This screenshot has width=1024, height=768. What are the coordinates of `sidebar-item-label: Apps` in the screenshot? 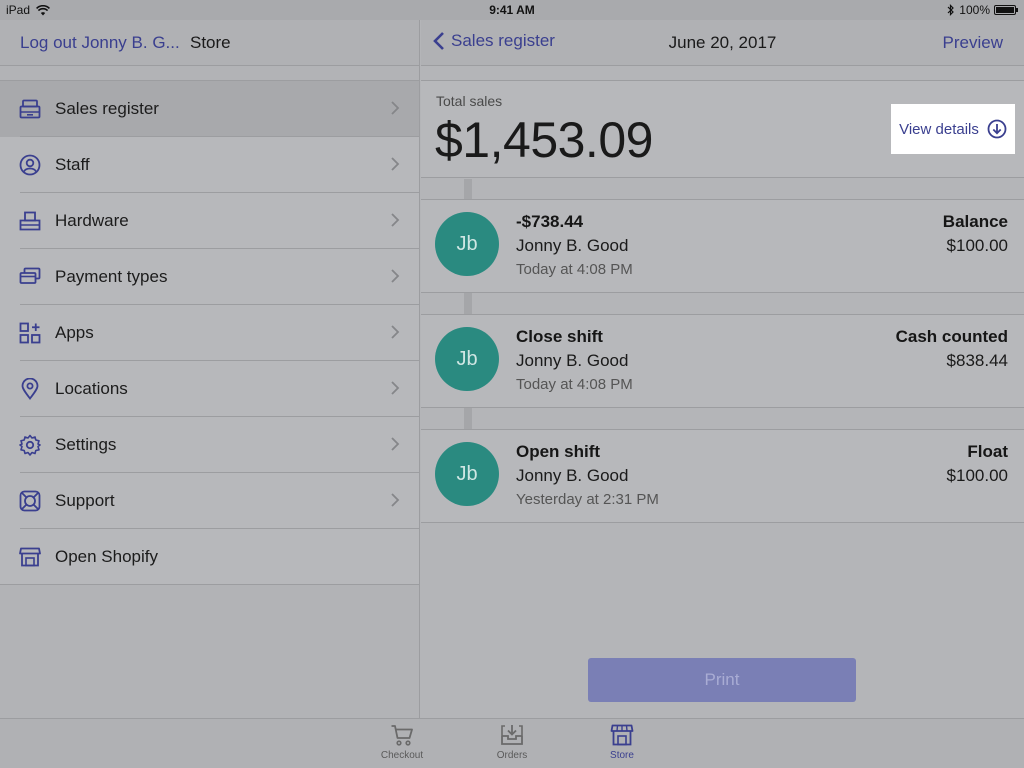 It's located at (74, 332).